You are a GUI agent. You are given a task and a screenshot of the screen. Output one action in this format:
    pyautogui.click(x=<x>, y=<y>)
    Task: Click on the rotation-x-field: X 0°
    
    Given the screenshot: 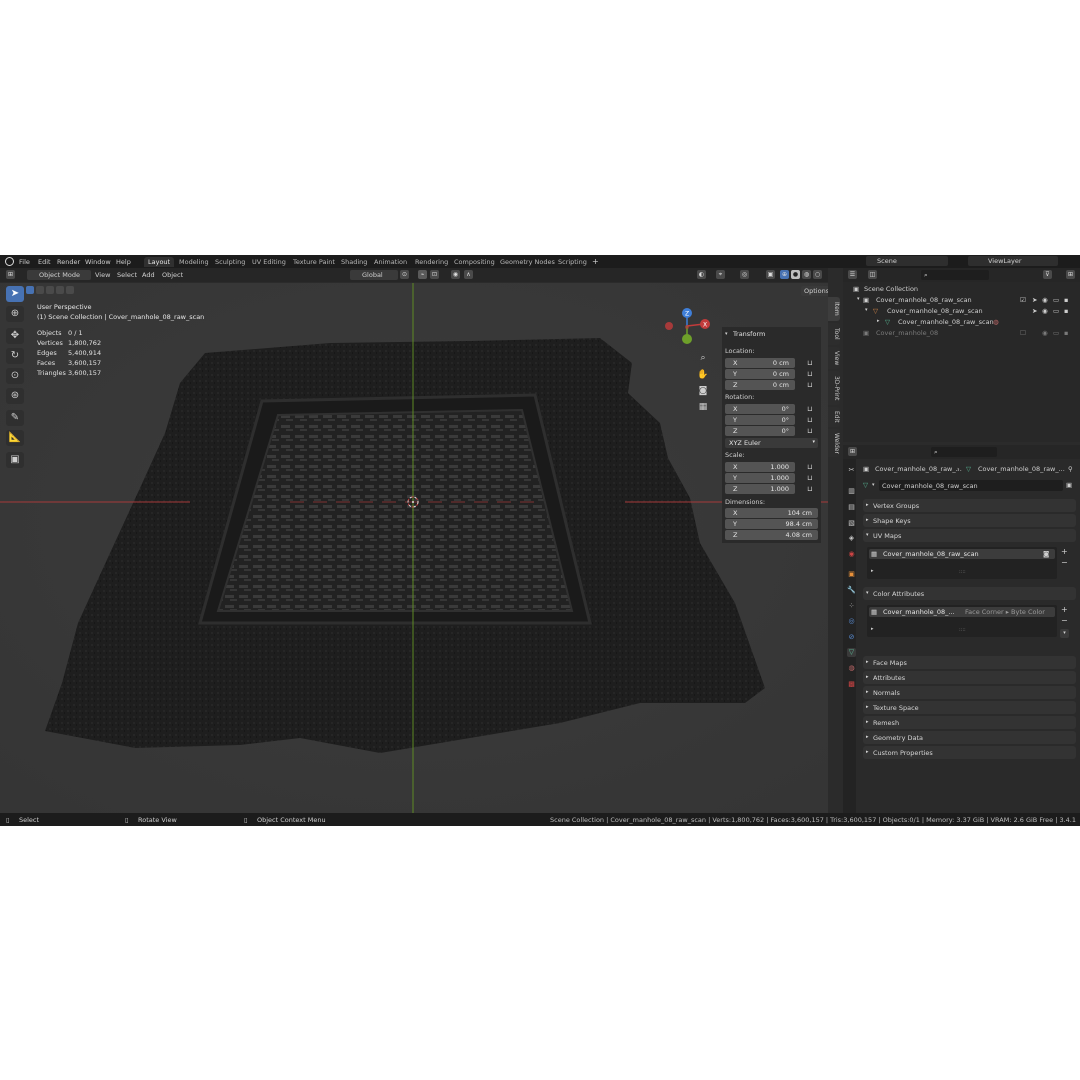 What is the action you would take?
    pyautogui.click(x=760, y=409)
    